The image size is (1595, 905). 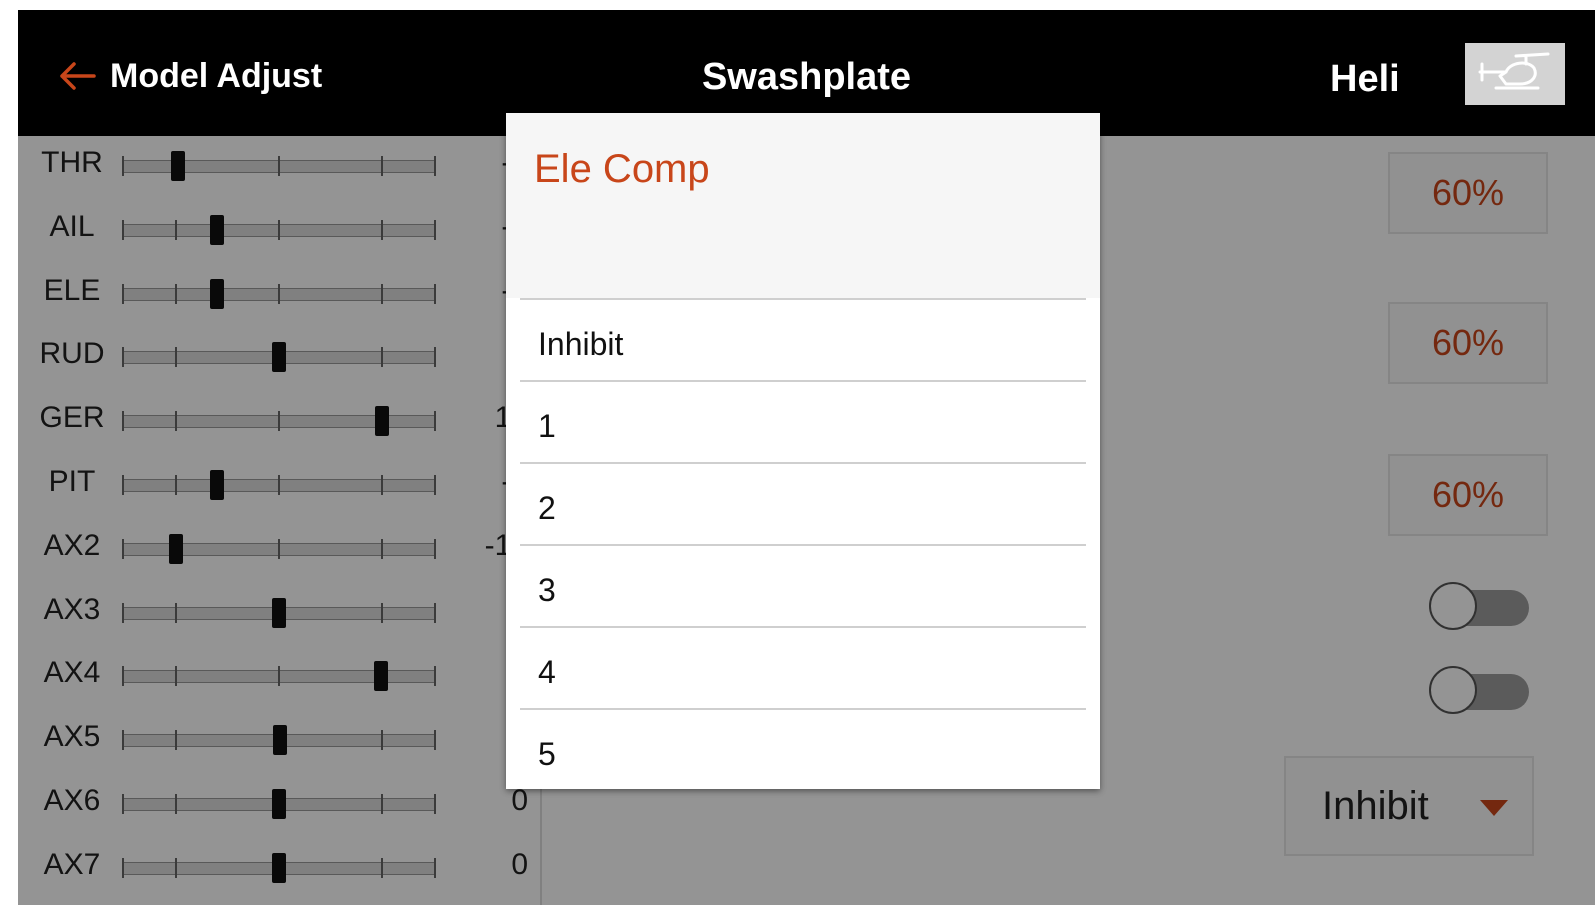 I want to click on option-label: 1, so click(x=547, y=426).